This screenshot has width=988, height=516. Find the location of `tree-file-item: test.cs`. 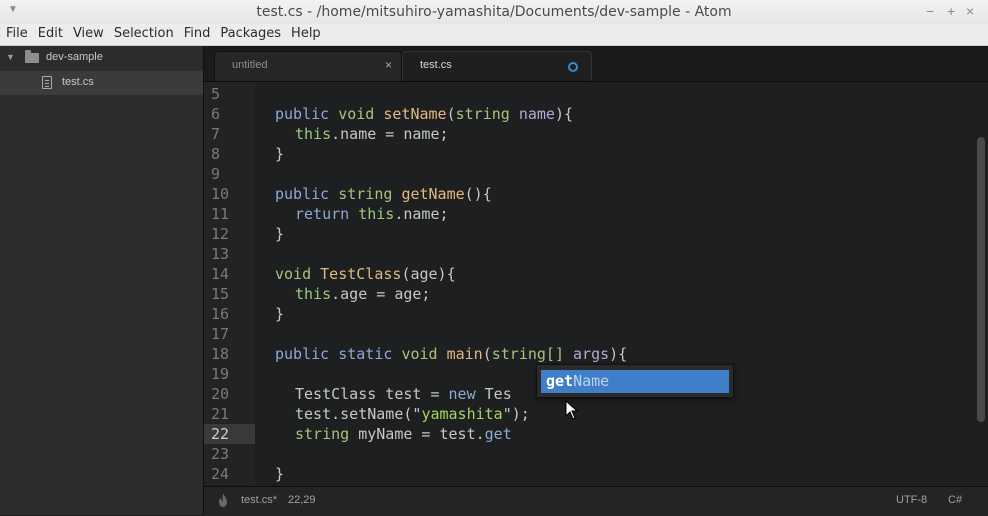

tree-file-item: test.cs is located at coordinates (101, 83).